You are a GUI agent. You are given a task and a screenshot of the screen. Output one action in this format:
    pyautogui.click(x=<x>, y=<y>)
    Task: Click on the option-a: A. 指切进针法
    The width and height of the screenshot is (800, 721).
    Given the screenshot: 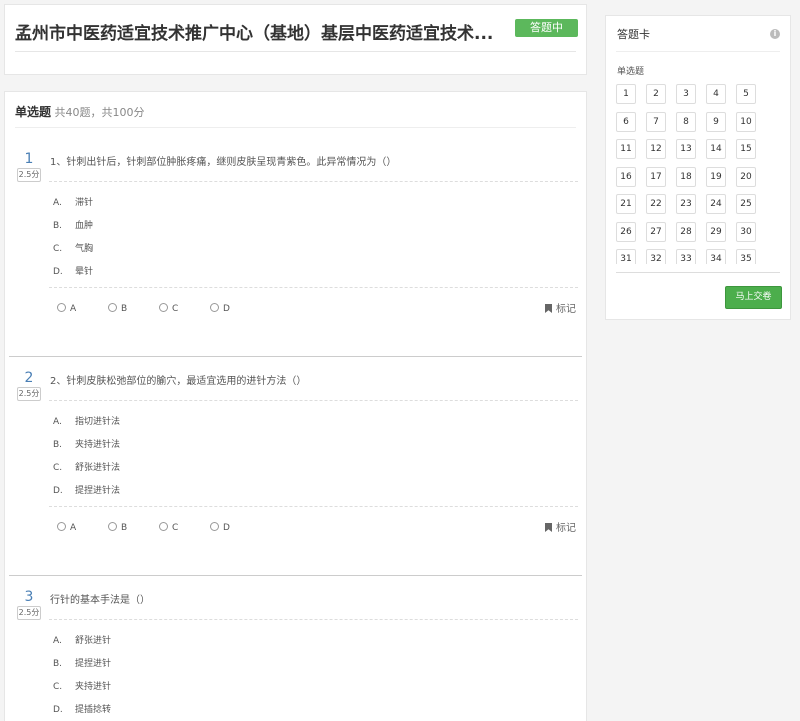 What is the action you would take?
    pyautogui.click(x=86, y=420)
    